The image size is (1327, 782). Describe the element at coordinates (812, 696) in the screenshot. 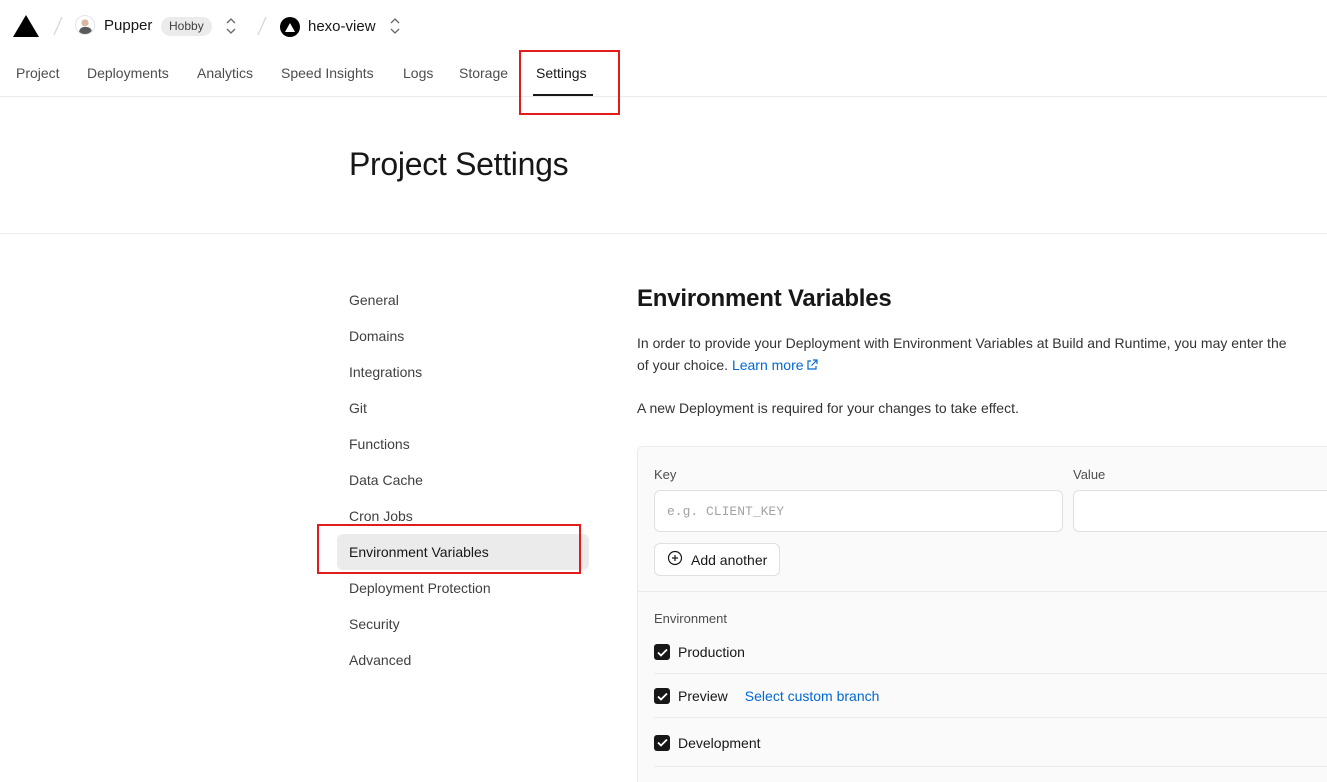

I see `select-custom-branch-link: Select custom branch` at that location.